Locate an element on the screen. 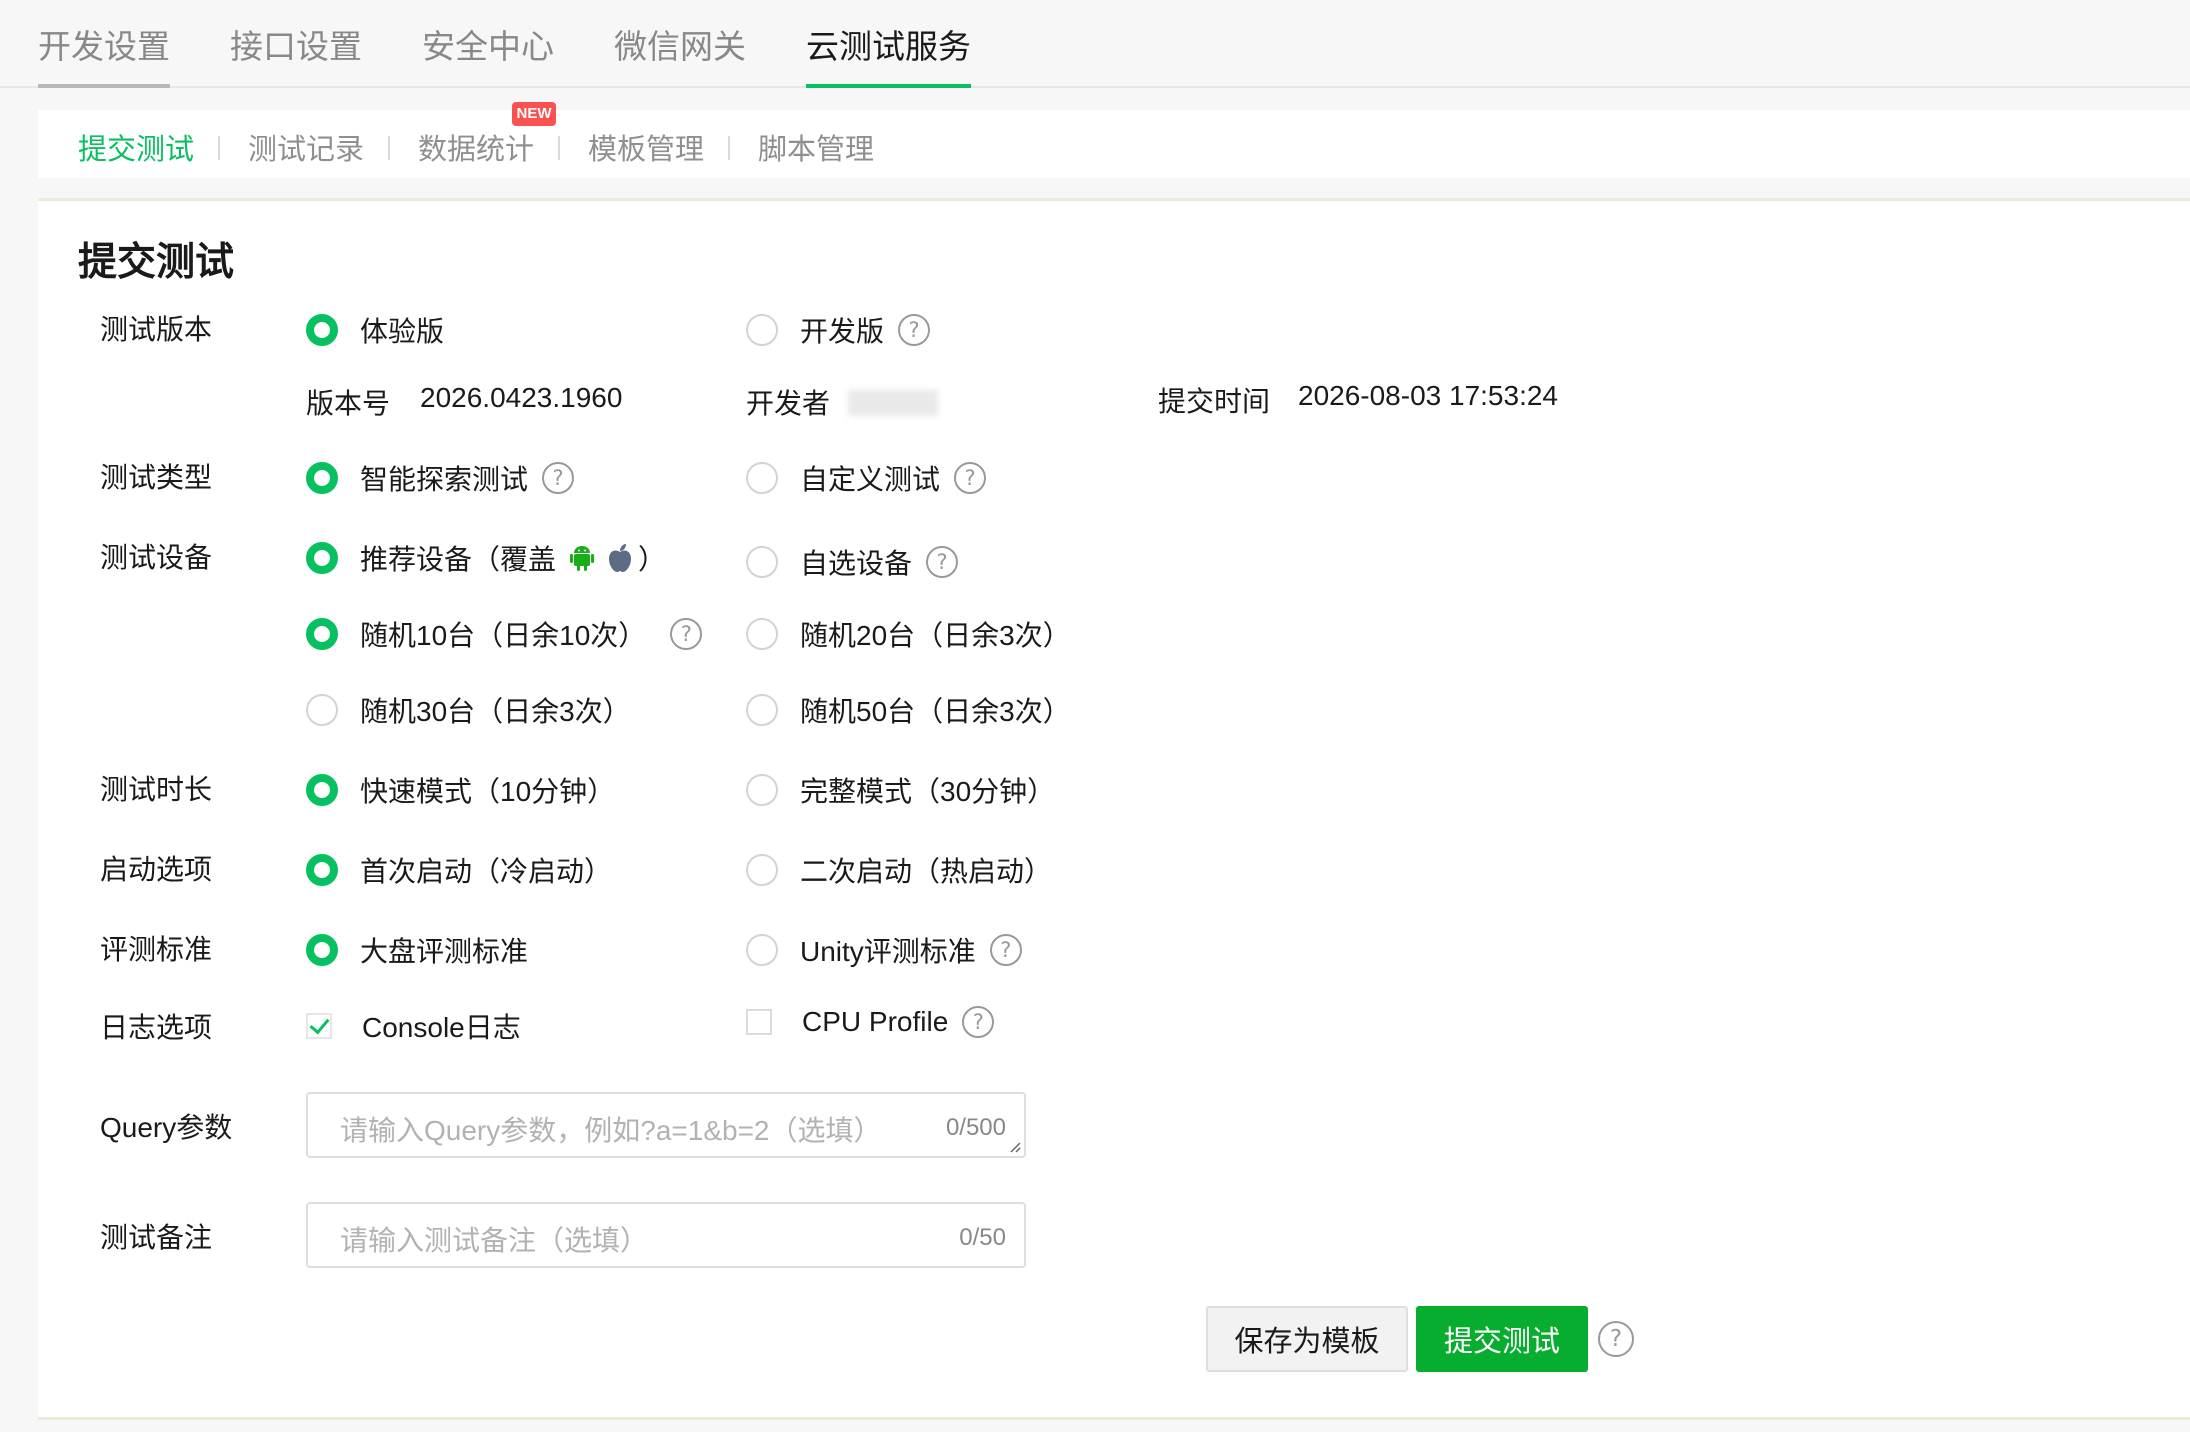 This screenshot has height=1432, width=2190. radio-random-30: 随机30台（日余3次） is located at coordinates (468, 710).